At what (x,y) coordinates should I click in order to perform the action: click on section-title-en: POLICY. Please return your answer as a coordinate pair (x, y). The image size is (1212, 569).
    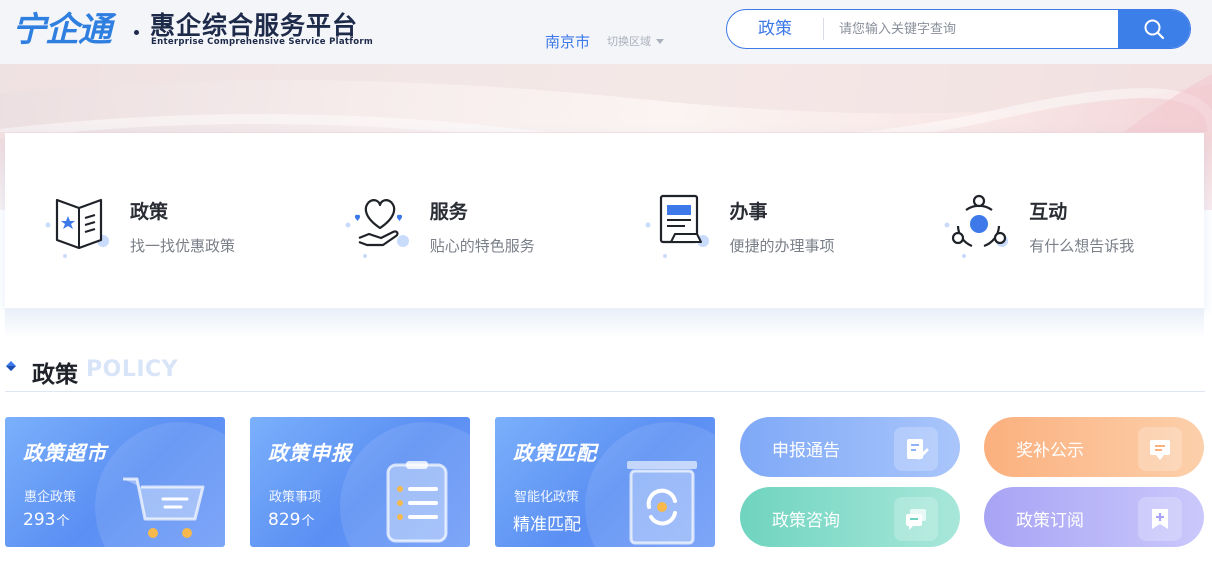
    Looking at the image, I should click on (132, 369).